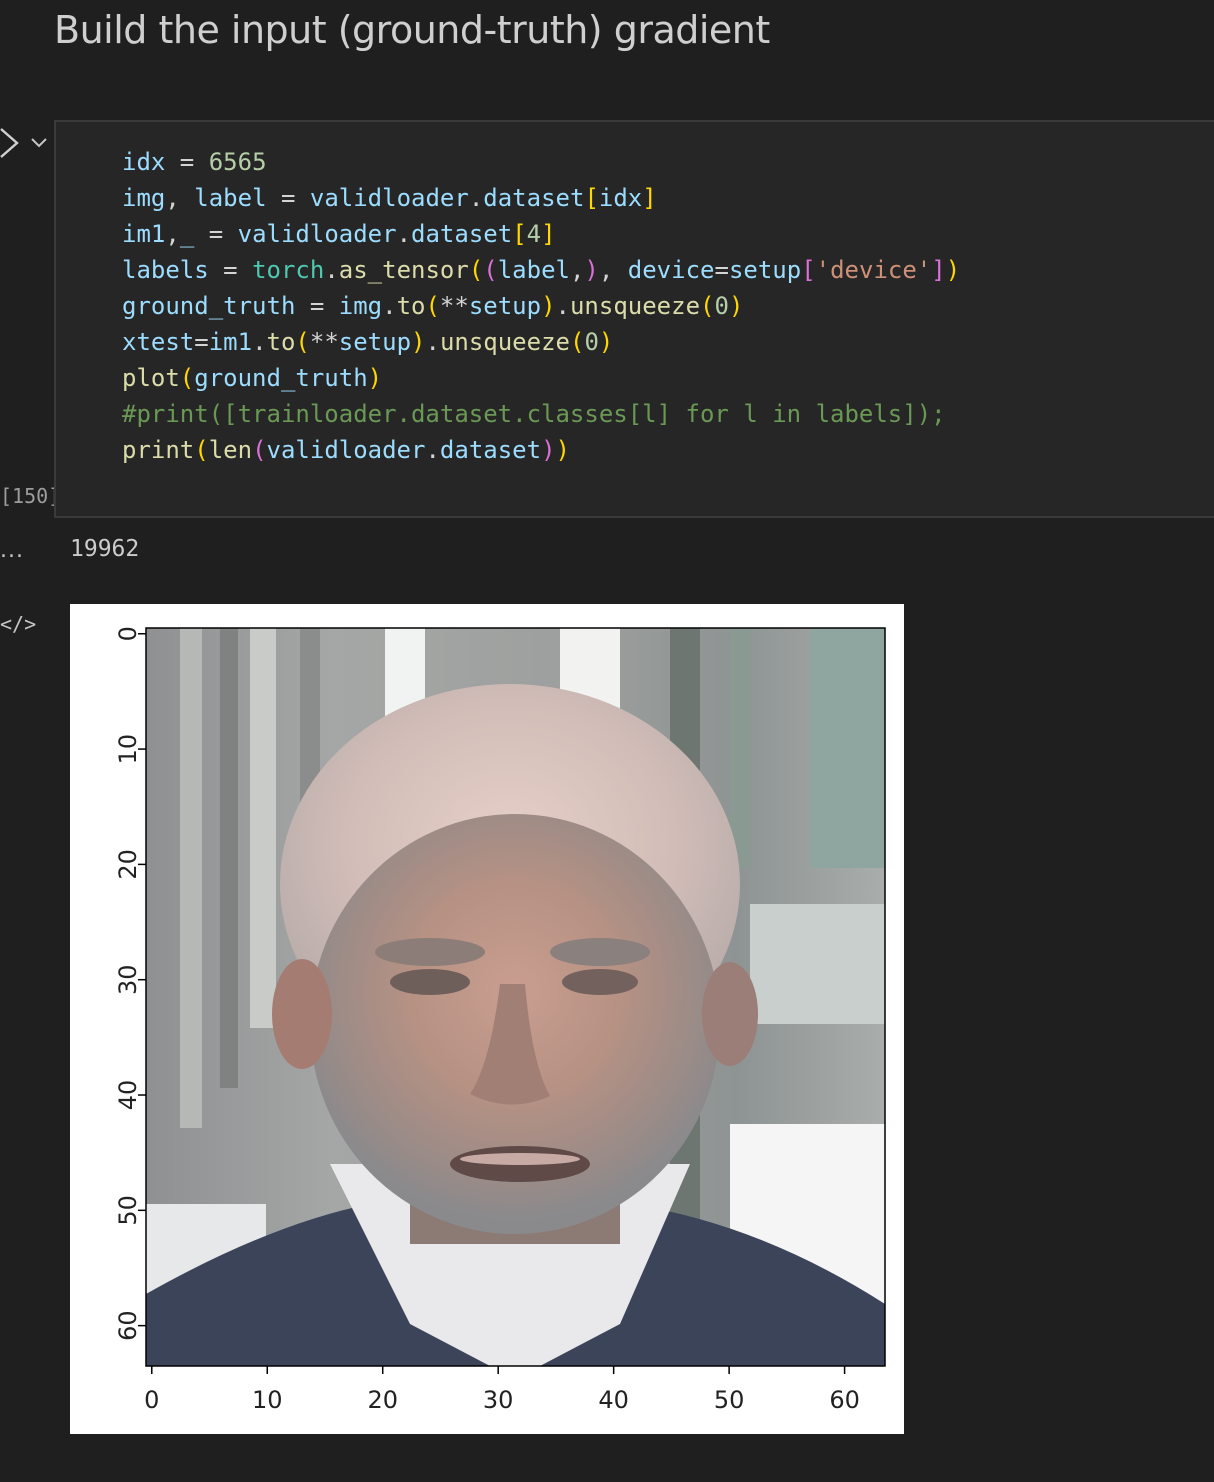 This screenshot has width=1214, height=1482. I want to click on x-tick-label: 30, so click(498, 1400).